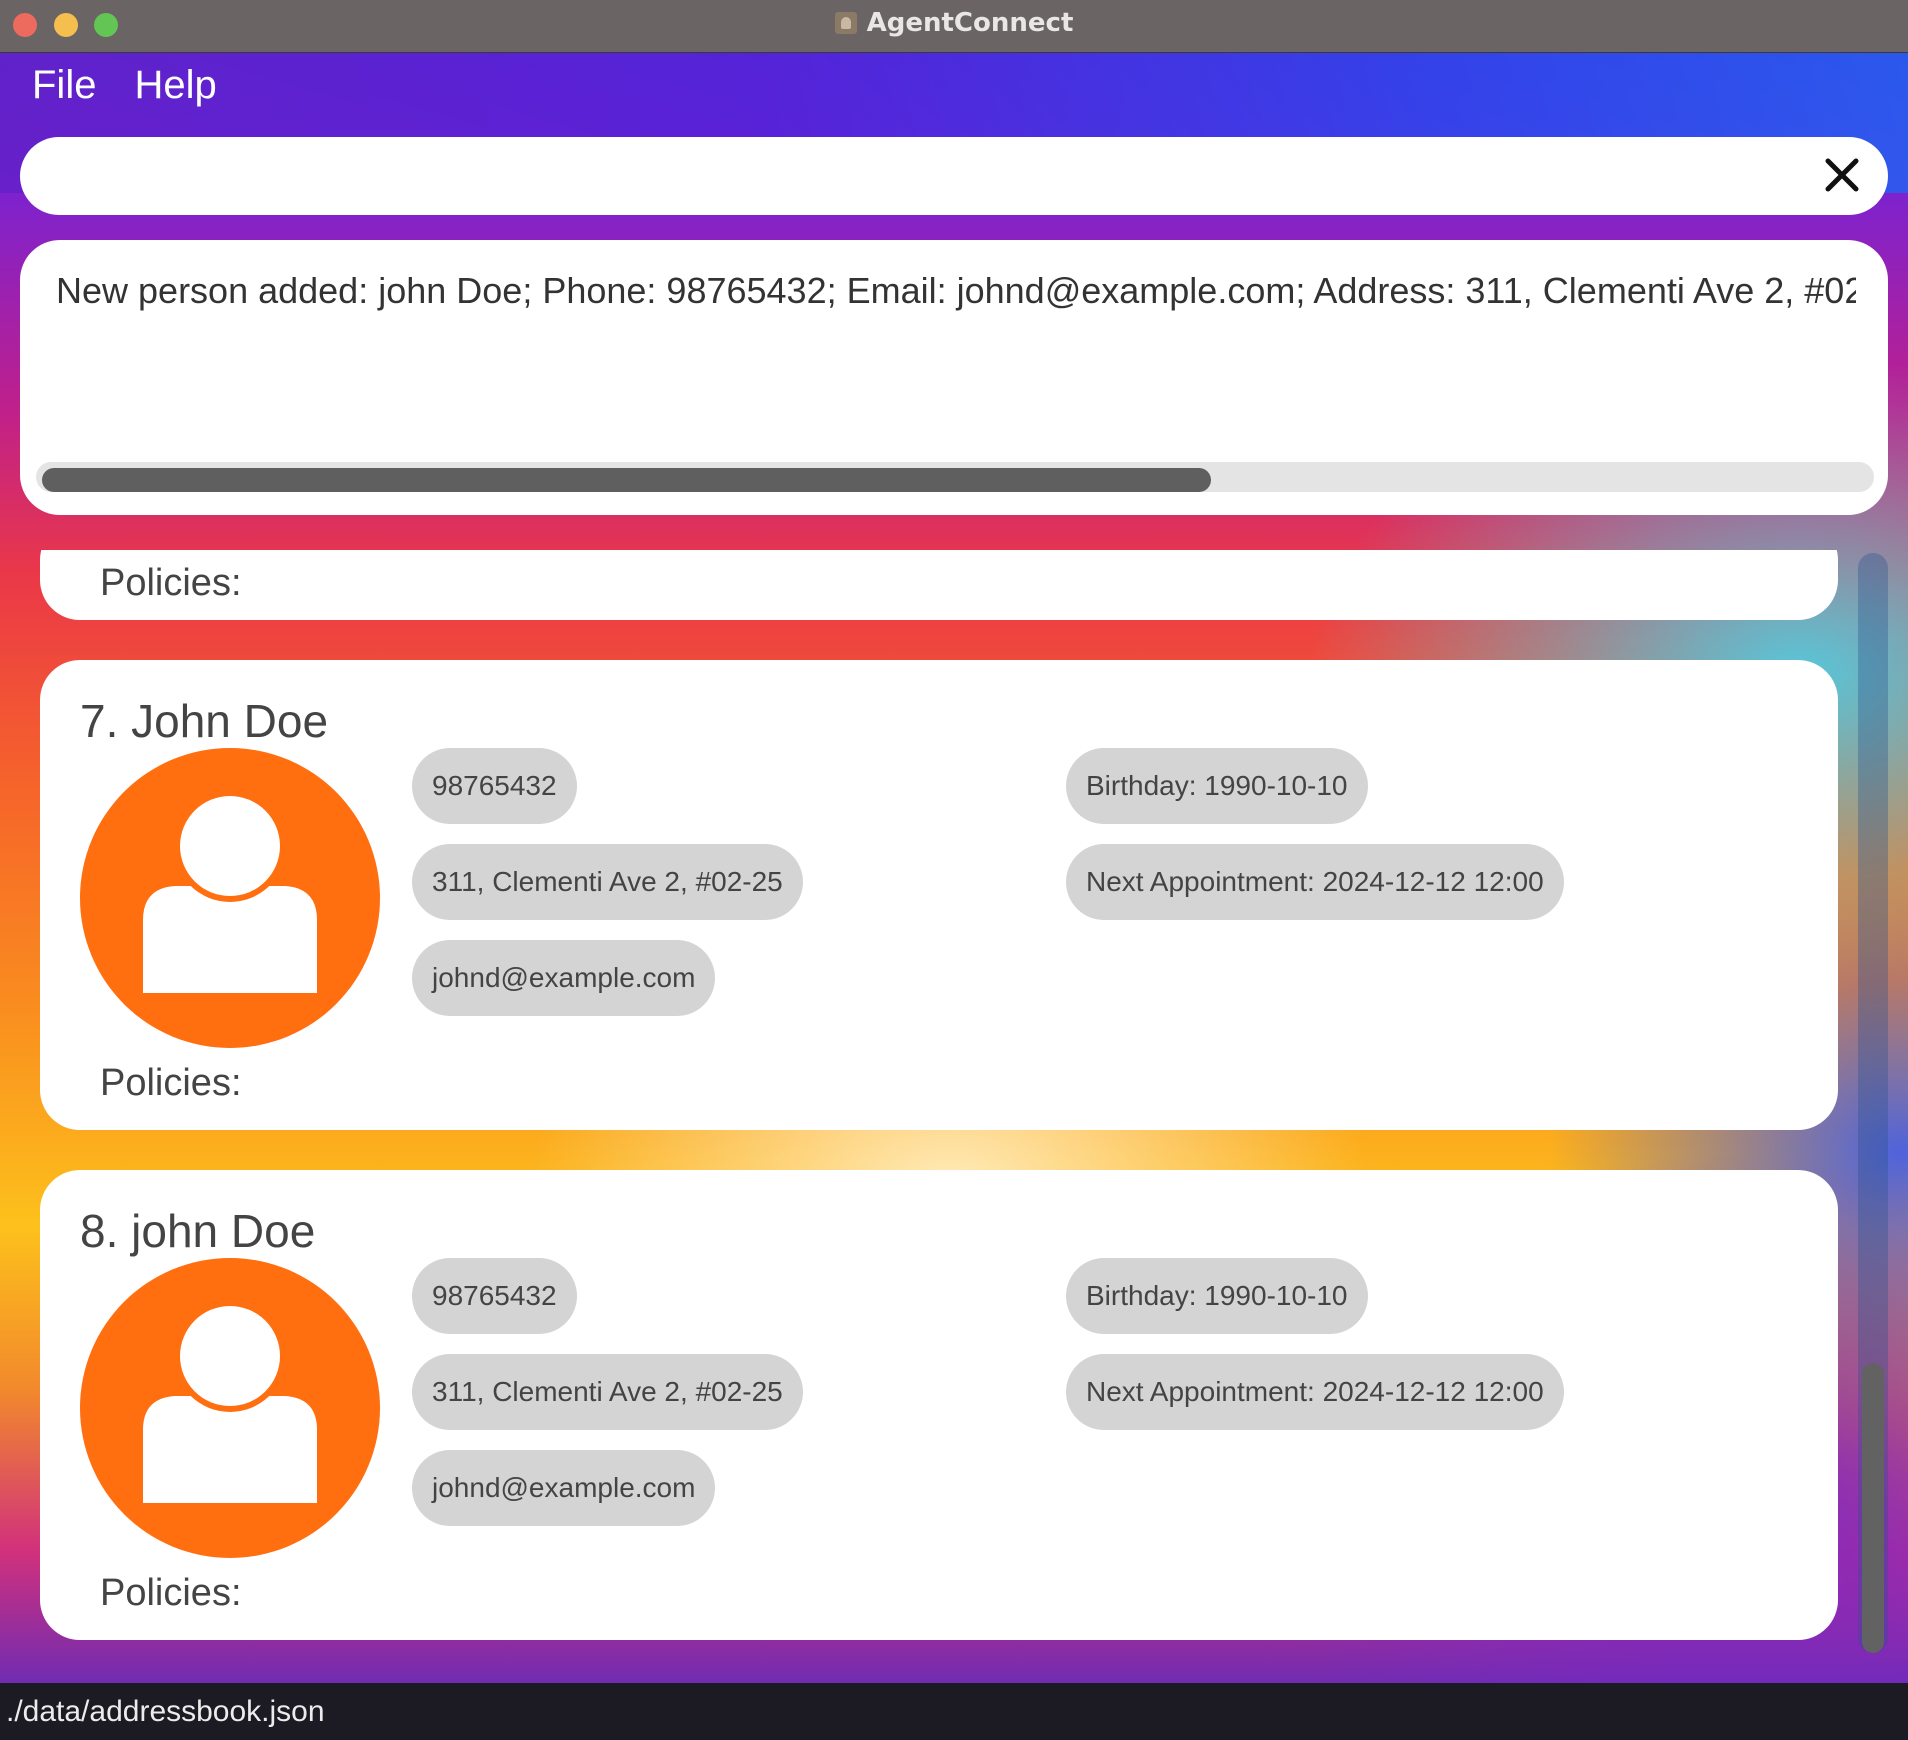 The image size is (1908, 1740). Describe the element at coordinates (930, 176) in the screenshot. I see `command-input` at that location.